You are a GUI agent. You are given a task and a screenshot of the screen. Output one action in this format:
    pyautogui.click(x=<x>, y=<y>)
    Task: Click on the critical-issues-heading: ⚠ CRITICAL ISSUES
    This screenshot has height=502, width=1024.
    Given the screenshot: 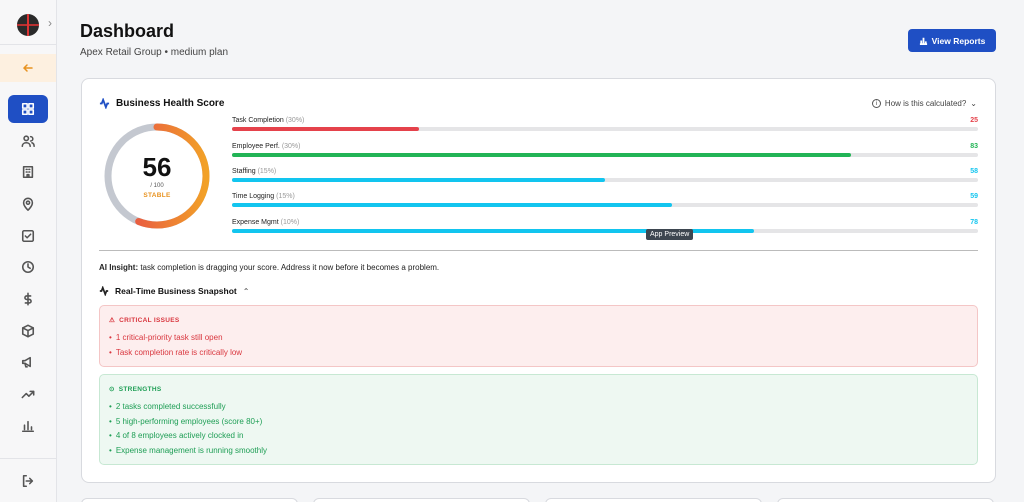 What is the action you would take?
    pyautogui.click(x=144, y=320)
    